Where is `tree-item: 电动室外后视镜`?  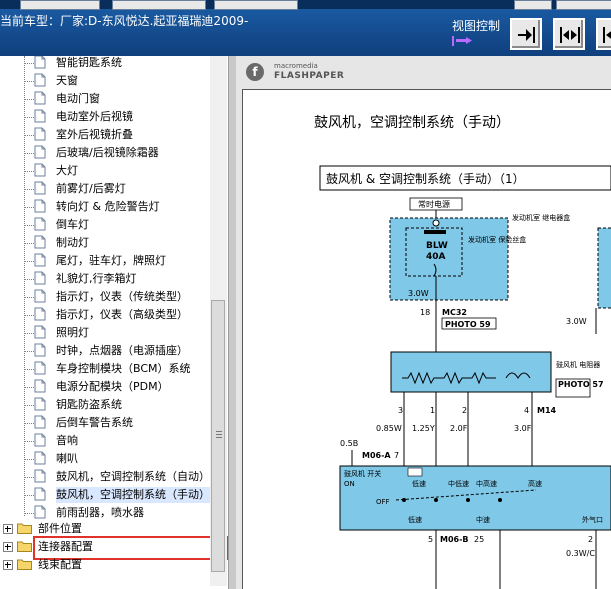 tree-item: 电动室外后视镜 is located at coordinates (105, 117).